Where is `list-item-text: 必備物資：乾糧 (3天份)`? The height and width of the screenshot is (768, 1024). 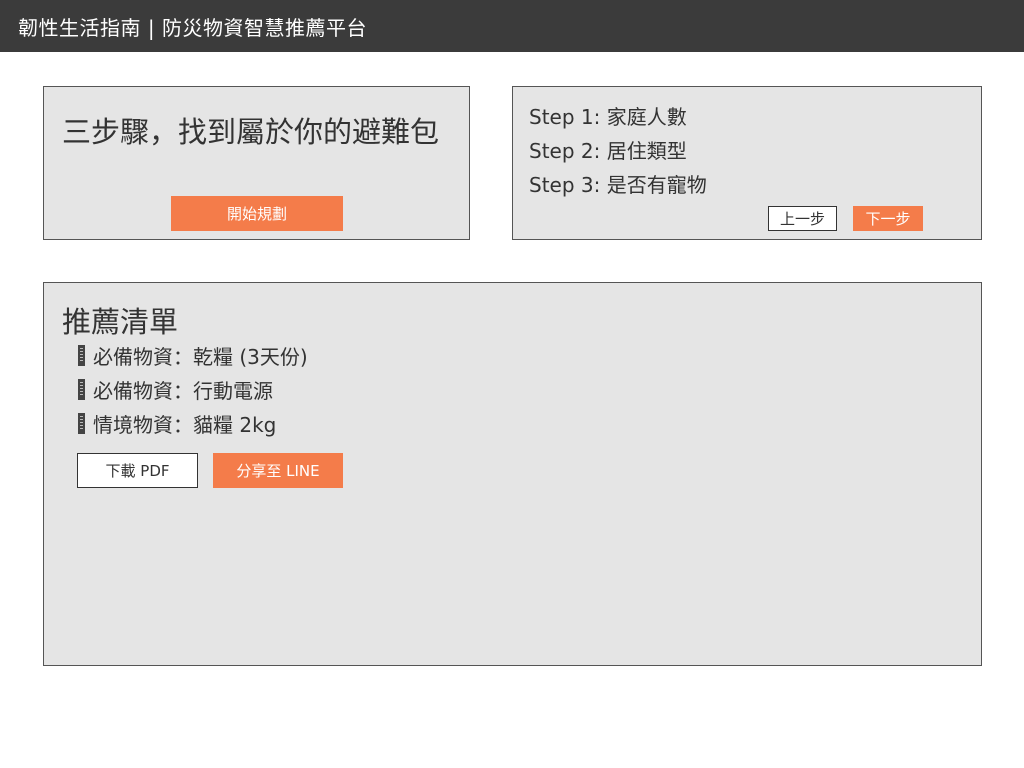
list-item-text: 必備物資：乾糧 (3天份) is located at coordinates (200, 357).